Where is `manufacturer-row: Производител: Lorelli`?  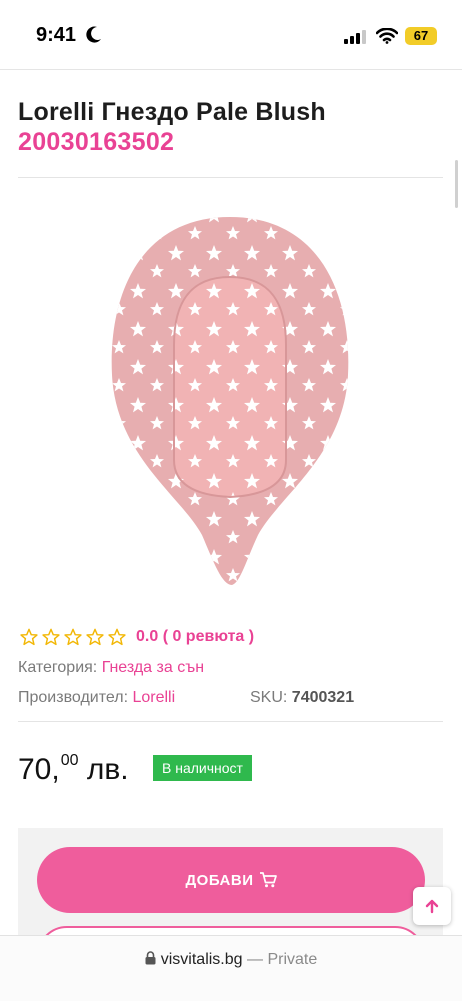
manufacturer-row: Производител: Lorelli is located at coordinates (96, 698).